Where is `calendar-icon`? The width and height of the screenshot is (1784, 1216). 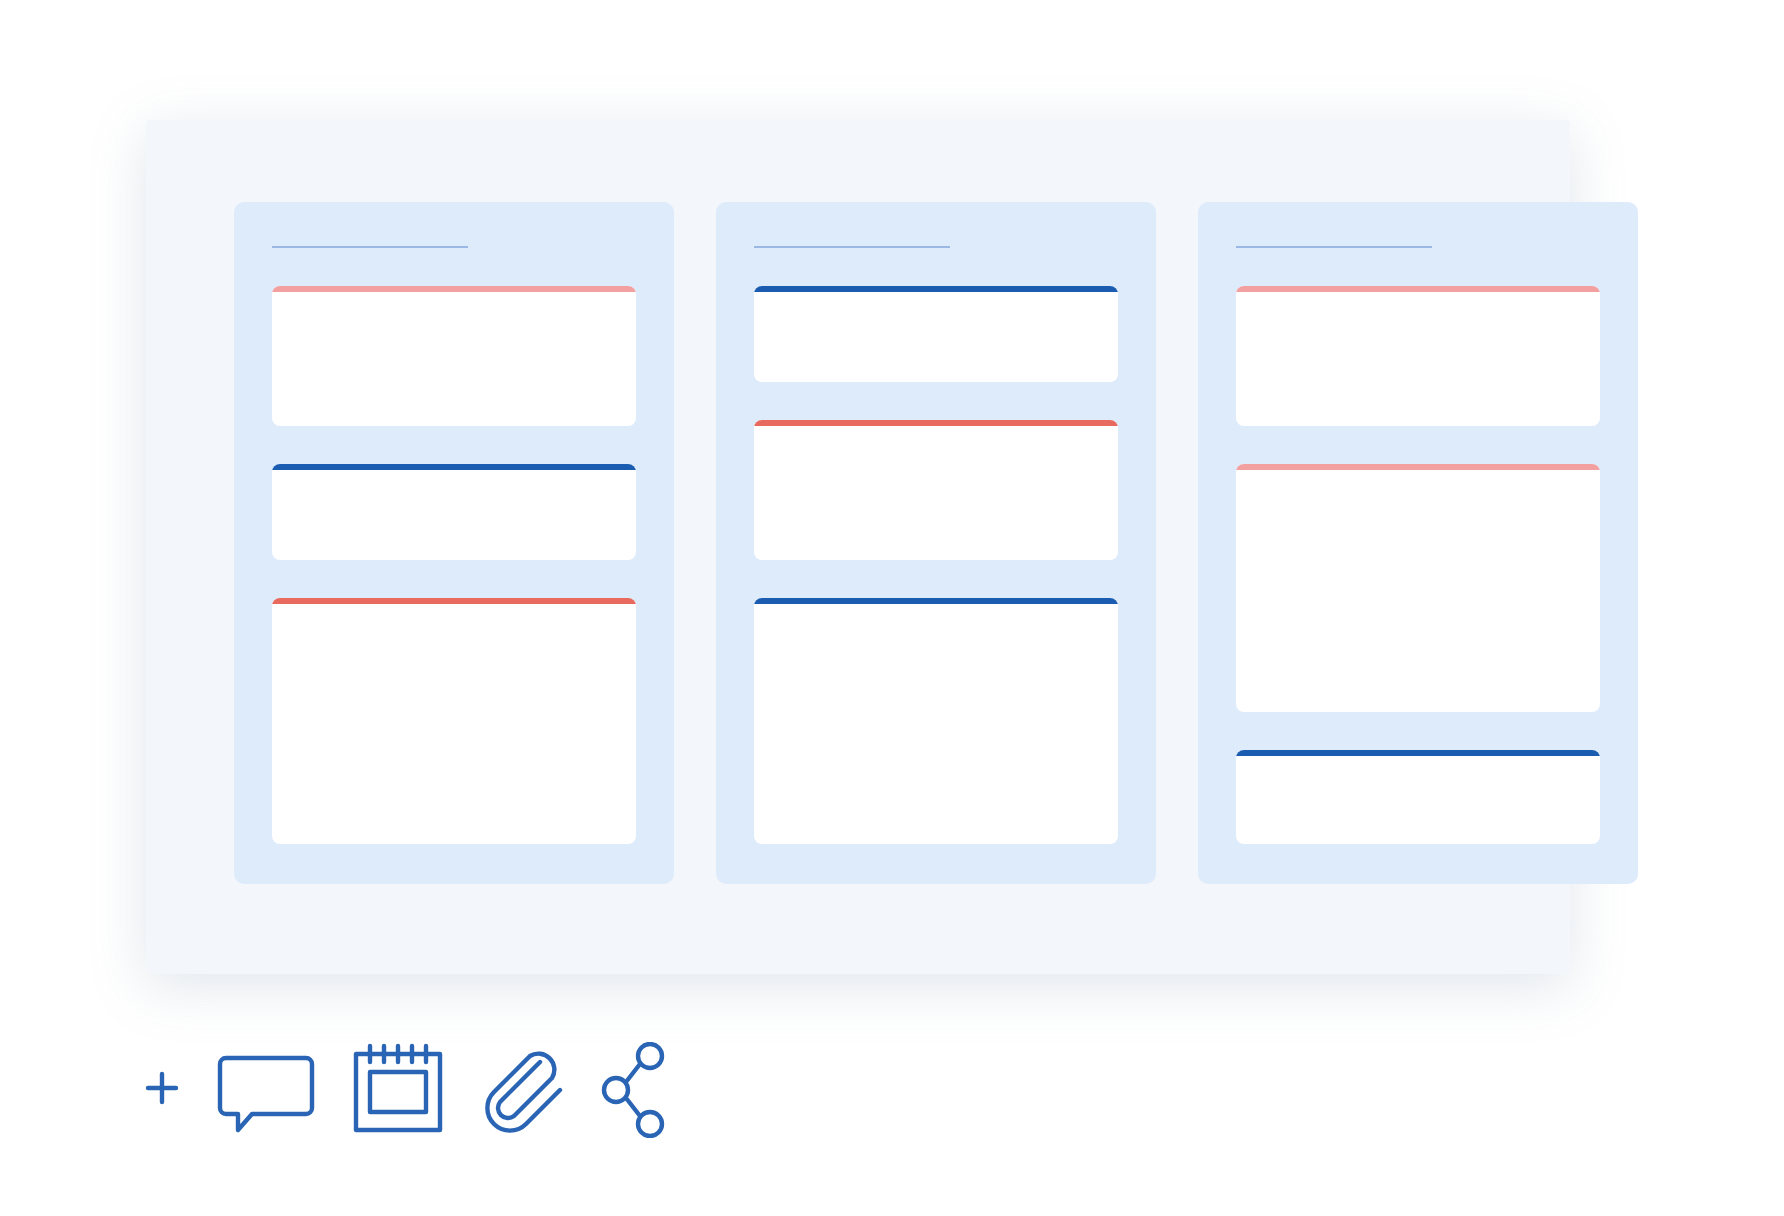
calendar-icon is located at coordinates (398, 1090).